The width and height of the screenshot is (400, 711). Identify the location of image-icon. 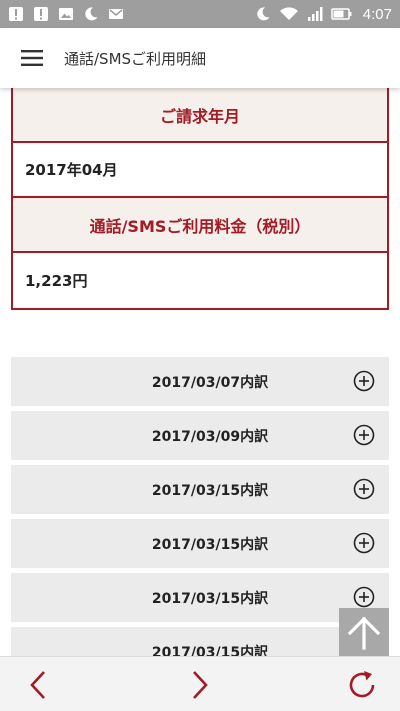
(66, 14).